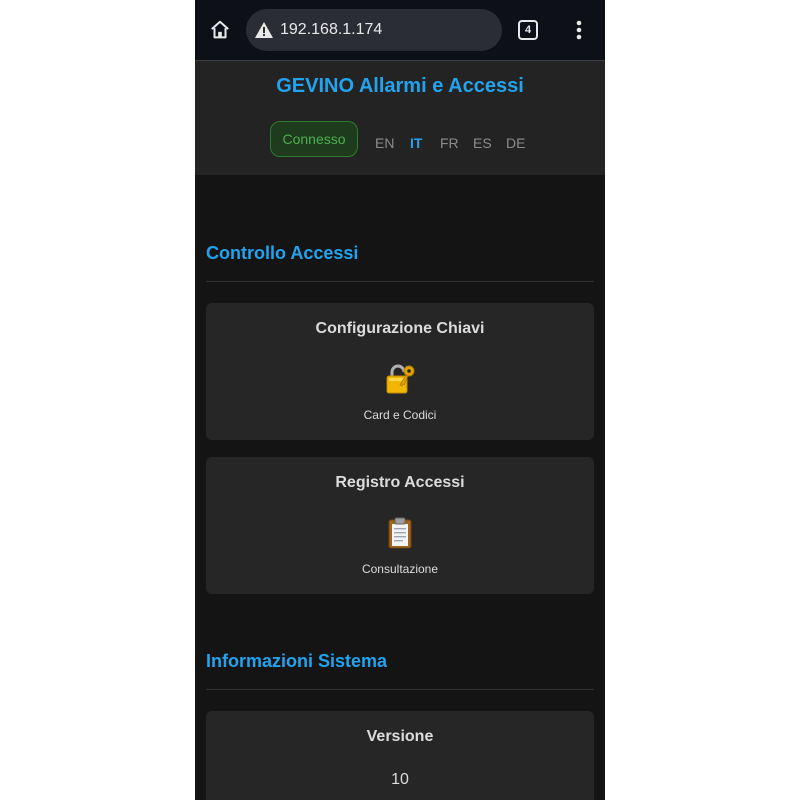  What do you see at coordinates (400, 736) in the screenshot?
I see `card-title: Versione` at bounding box center [400, 736].